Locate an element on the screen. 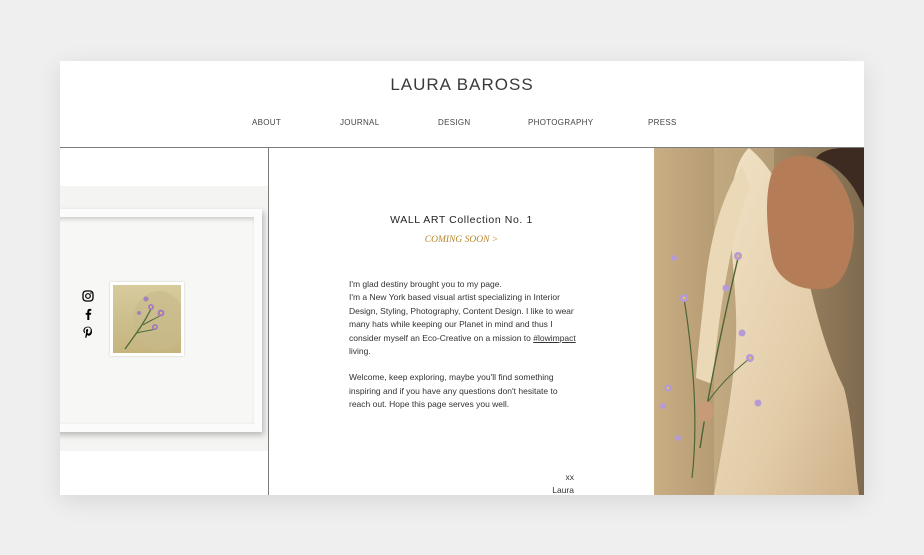 The image size is (924, 555). collection-title: WALL ART Collection No. 1 is located at coordinates (461, 220).